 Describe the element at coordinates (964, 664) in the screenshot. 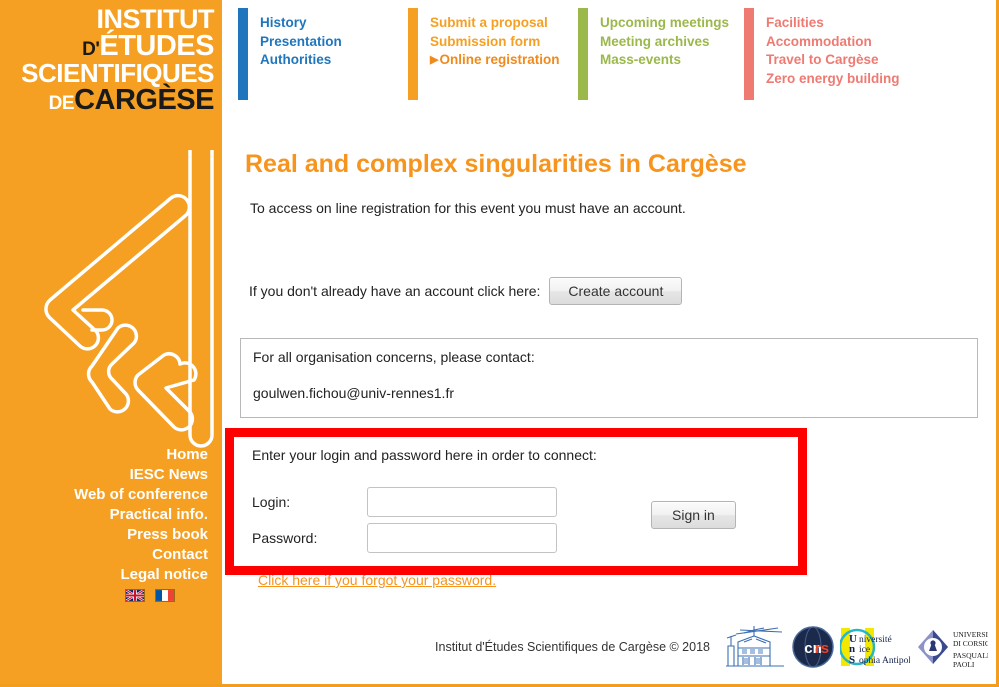

I see `svg-text: PAOLI` at that location.